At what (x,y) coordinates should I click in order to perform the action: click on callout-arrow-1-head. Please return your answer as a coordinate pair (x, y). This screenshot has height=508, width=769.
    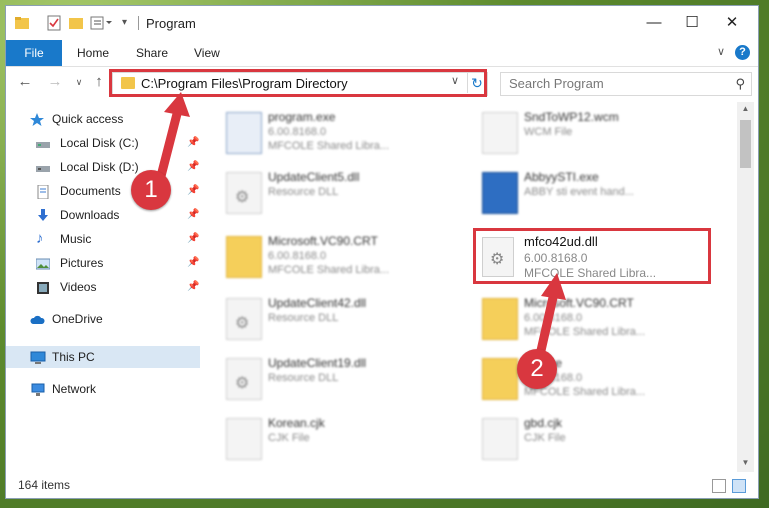
    Looking at the image, I should click on (177, 104).